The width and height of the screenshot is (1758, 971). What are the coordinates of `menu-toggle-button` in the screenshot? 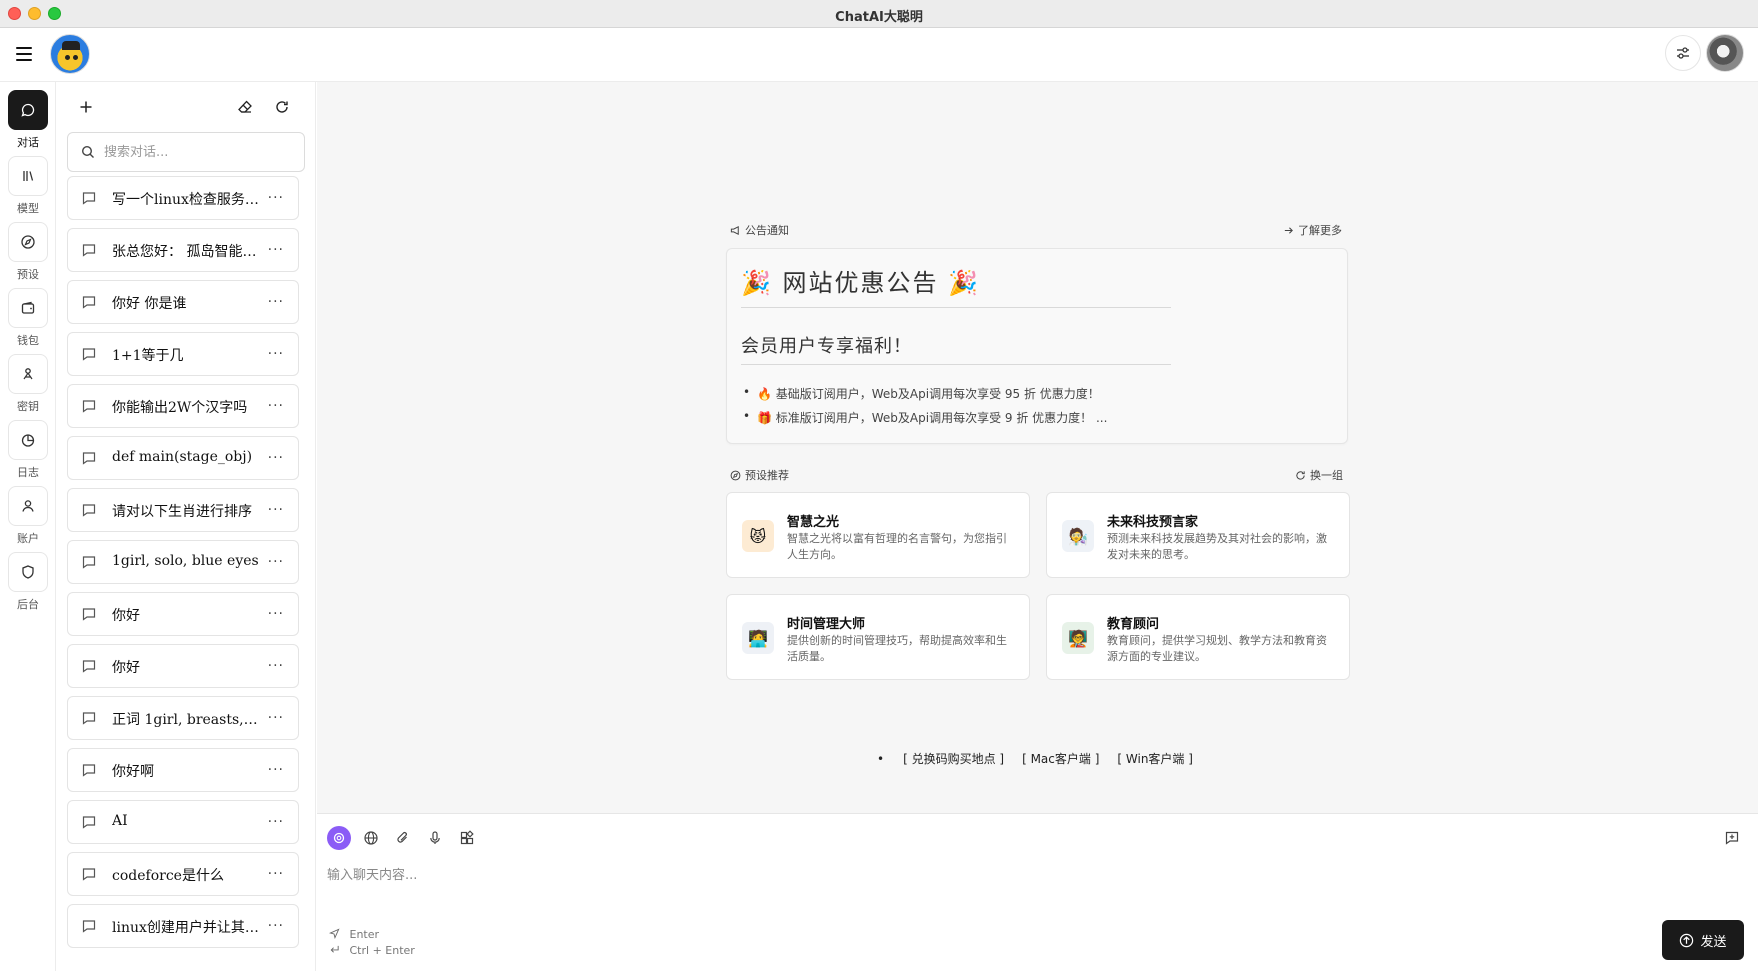 It's located at (25, 54).